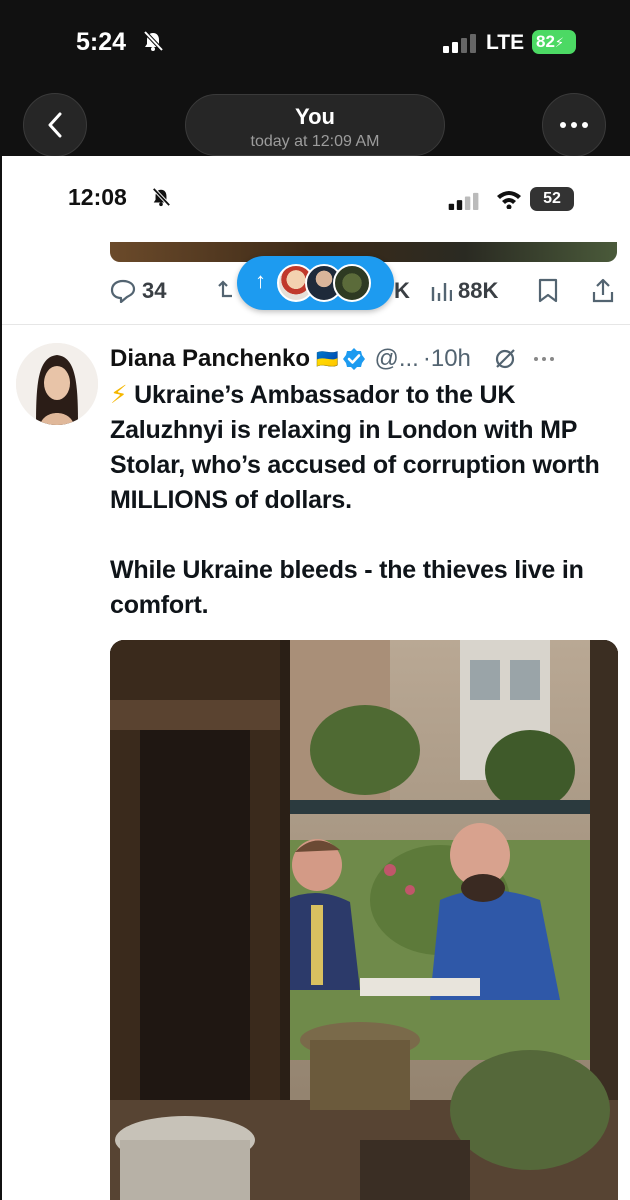 The height and width of the screenshot is (1200, 630). What do you see at coordinates (315, 45) in the screenshot?
I see `outer-status-bar: 5:24 LTE 82⚡` at bounding box center [315, 45].